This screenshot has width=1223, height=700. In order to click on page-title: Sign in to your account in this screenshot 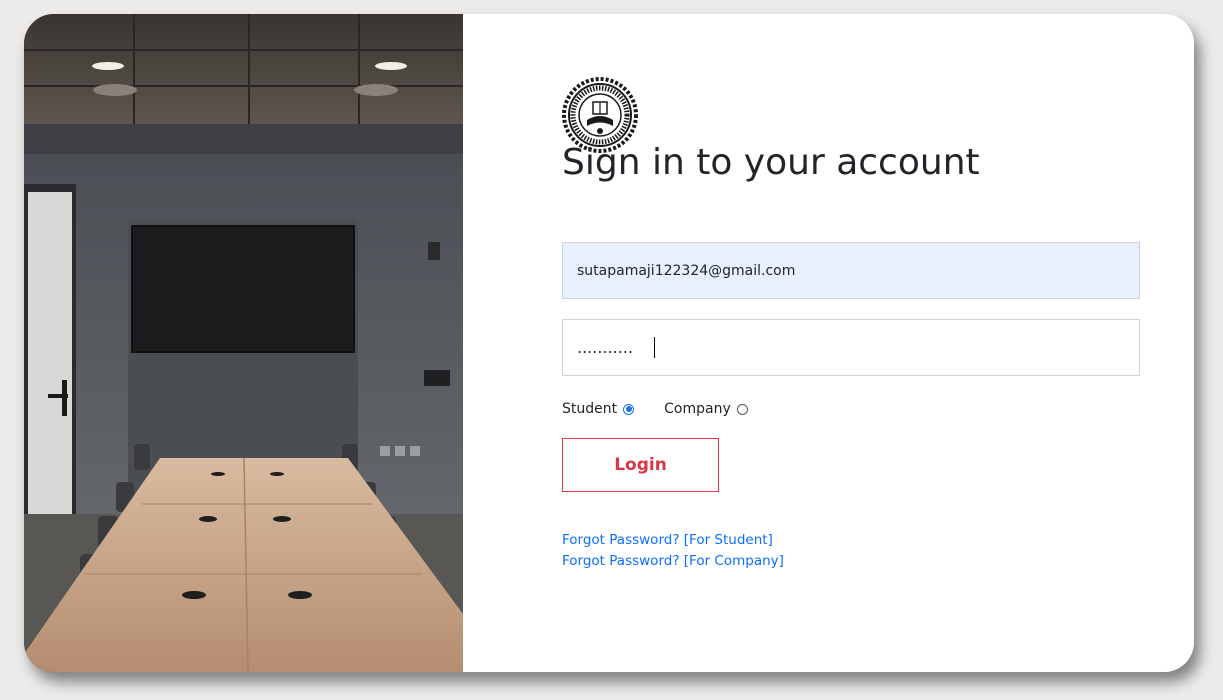, I will do `click(771, 162)`.